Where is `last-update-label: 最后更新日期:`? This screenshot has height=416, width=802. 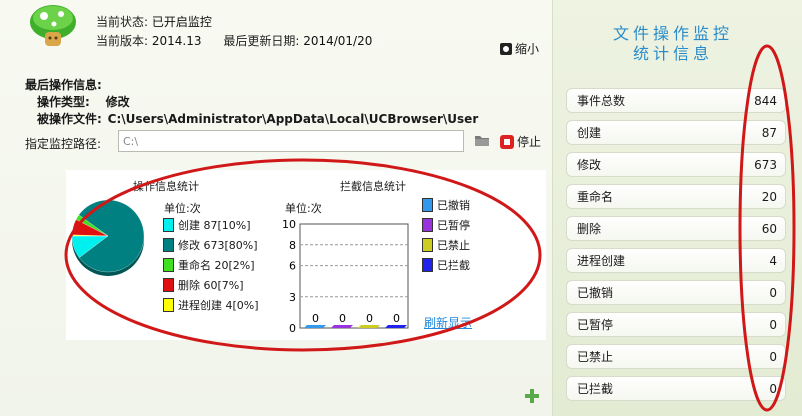 last-update-label: 最后更新日期: is located at coordinates (261, 41).